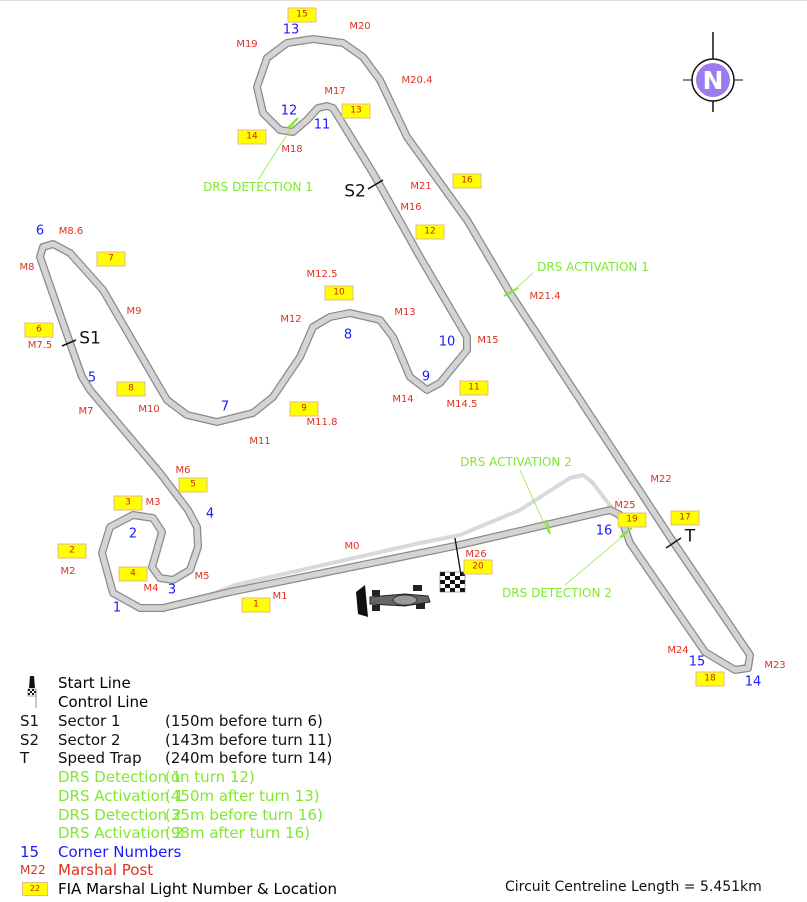 The image size is (807, 902). I want to click on sector-label: S2, so click(355, 191).